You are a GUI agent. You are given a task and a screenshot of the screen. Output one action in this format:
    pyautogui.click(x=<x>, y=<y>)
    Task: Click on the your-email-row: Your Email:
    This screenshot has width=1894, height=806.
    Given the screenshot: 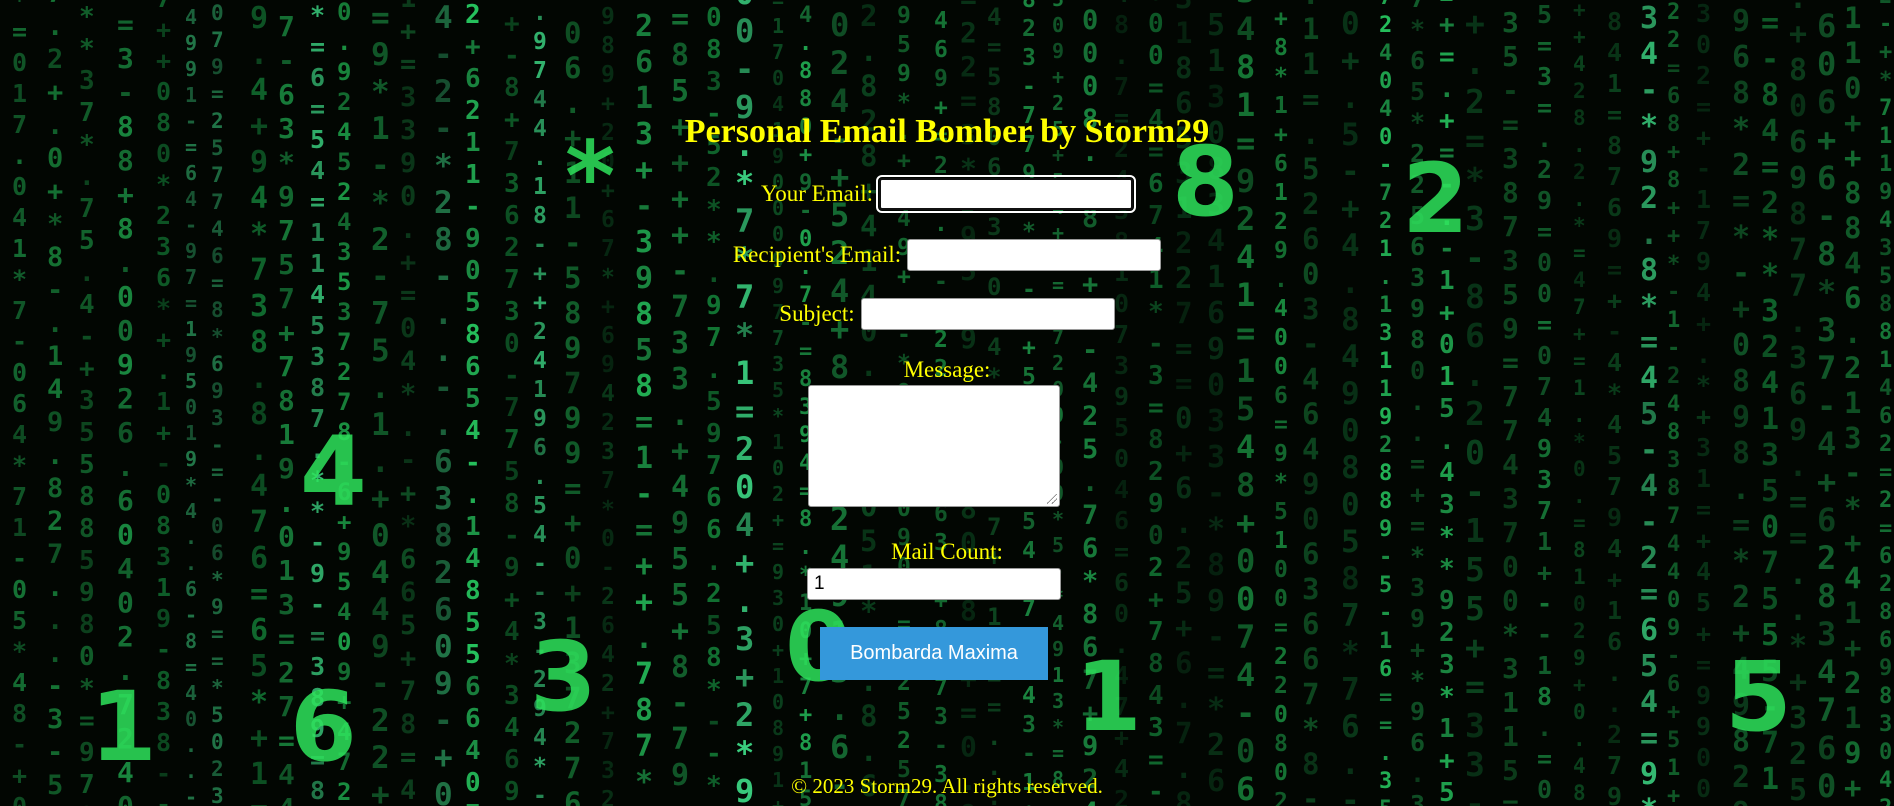 What is the action you would take?
    pyautogui.click(x=947, y=194)
    